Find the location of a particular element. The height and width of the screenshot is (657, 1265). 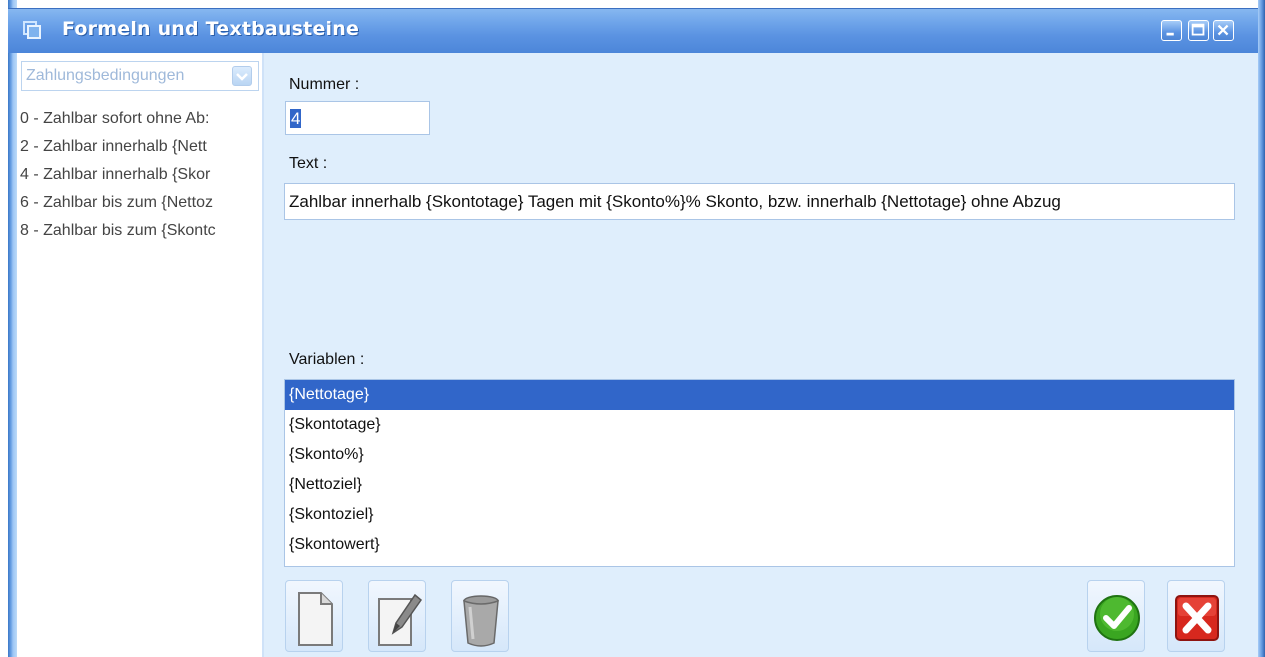

variables-label: Variablen : is located at coordinates (327, 359).